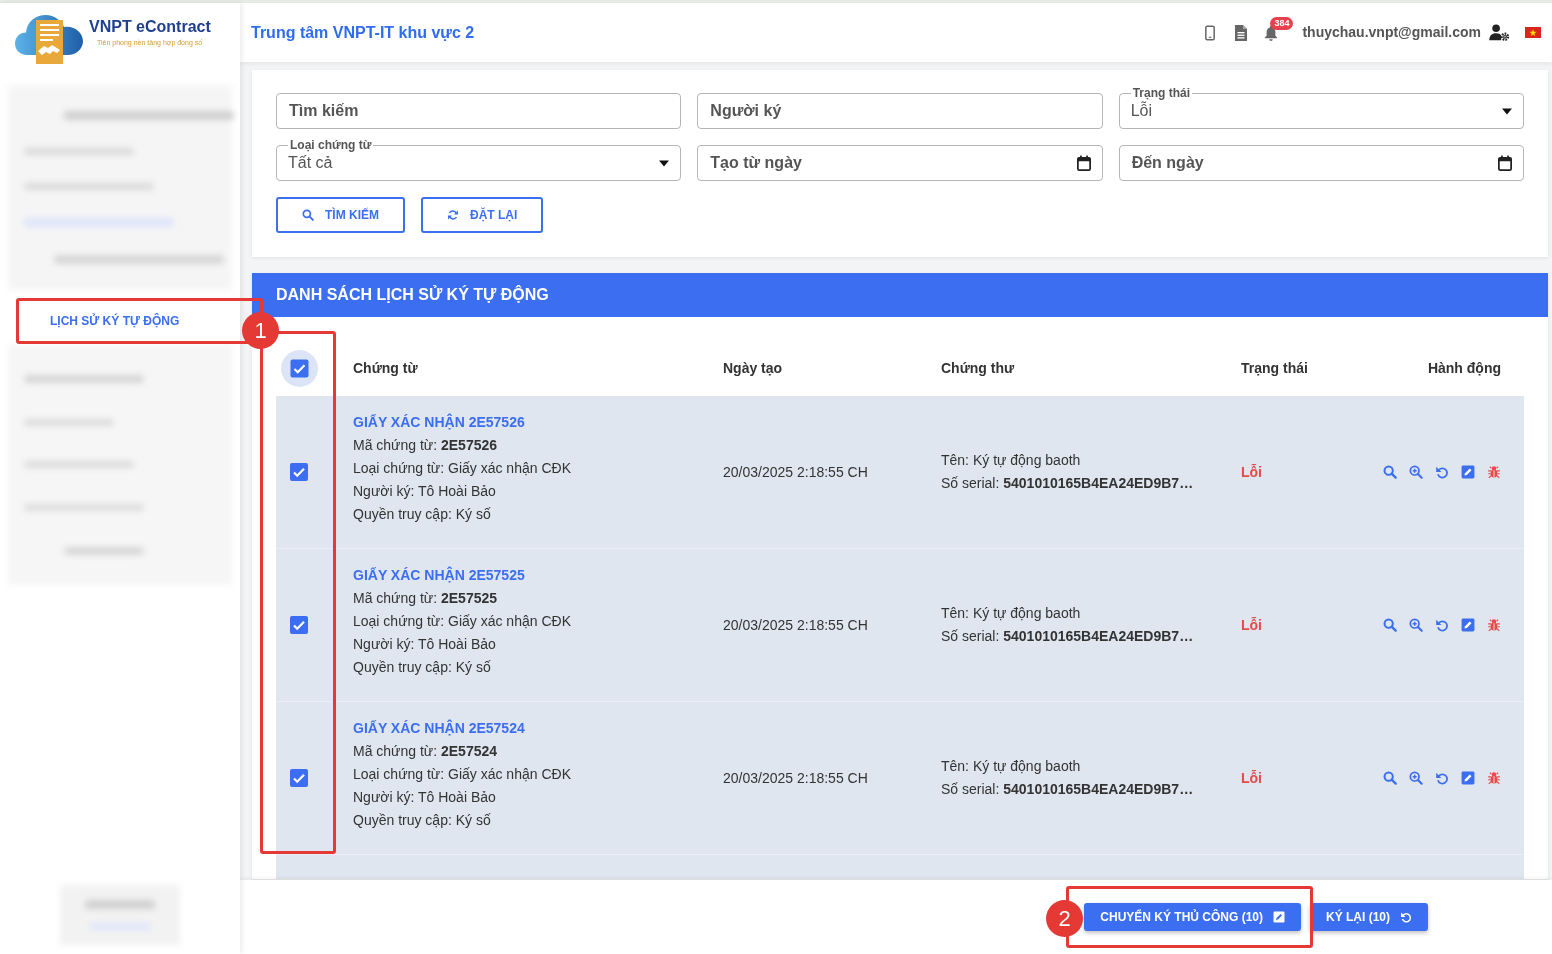  Describe the element at coordinates (1499, 32) in the screenshot. I see `user-settings-icon` at that location.